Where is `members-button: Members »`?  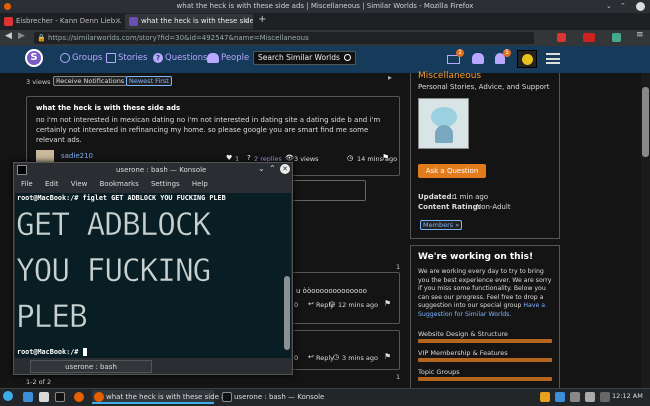 members-button: Members » is located at coordinates (441, 225).